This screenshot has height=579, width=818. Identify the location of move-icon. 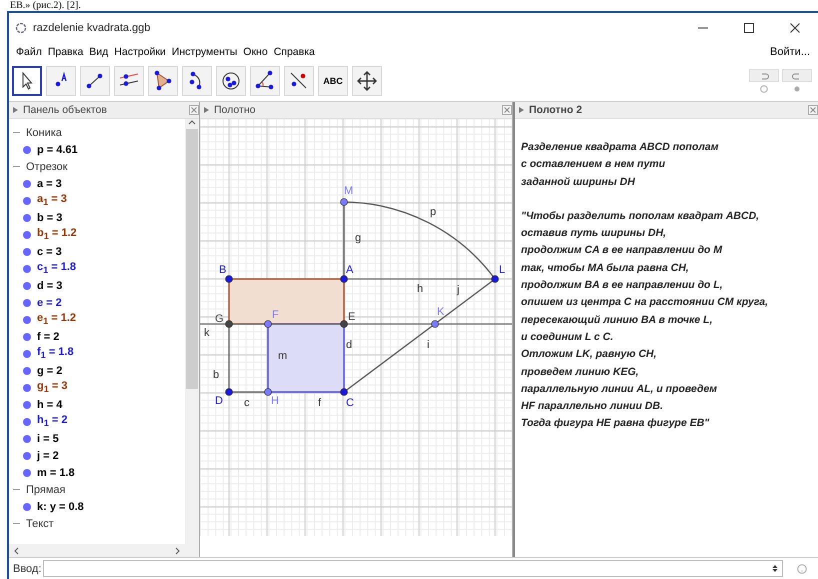
(367, 81).